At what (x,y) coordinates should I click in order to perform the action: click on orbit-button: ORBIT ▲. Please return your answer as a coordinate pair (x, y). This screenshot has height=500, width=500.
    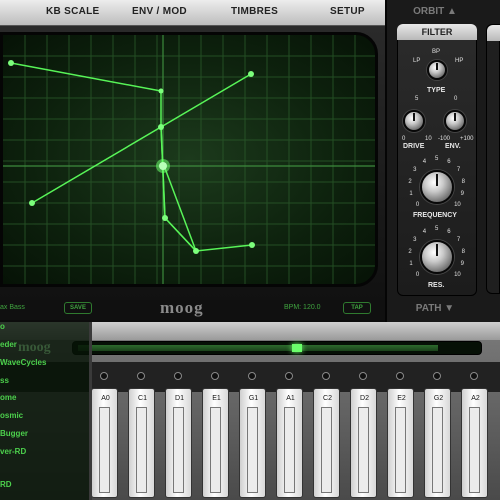
    Looking at the image, I should click on (435, 11).